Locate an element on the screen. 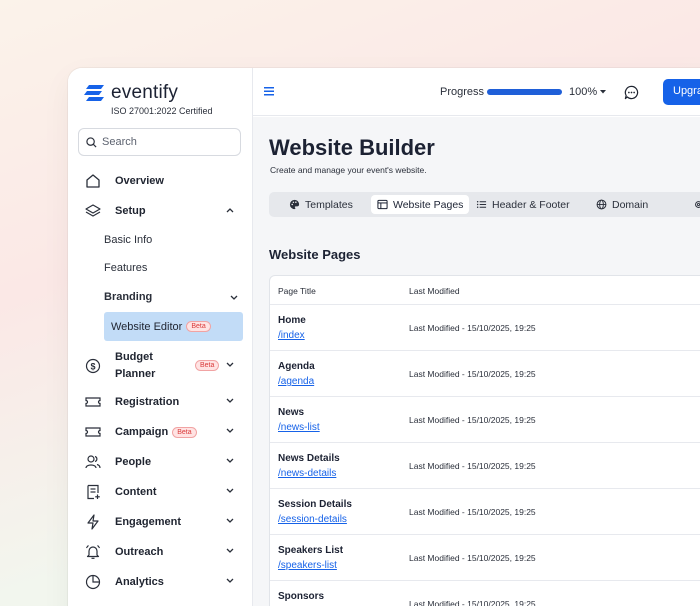 Image resolution: width=700 pixels, height=606 pixels. sidebar-item-setup: Setup is located at coordinates (160, 211).